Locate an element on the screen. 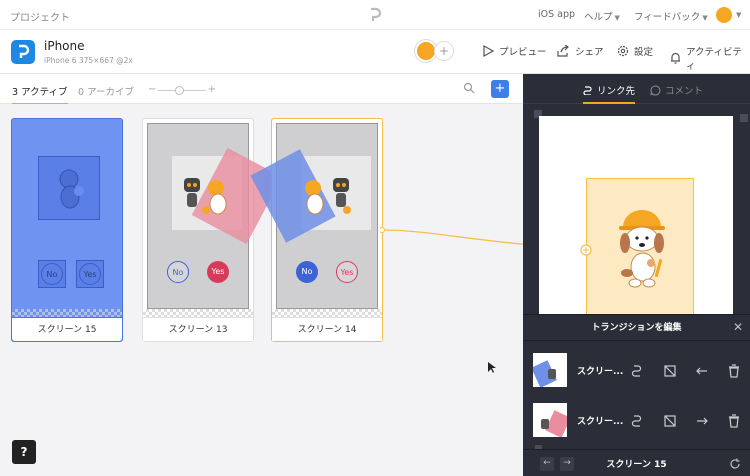 Image resolution: width=750 pixels, height=476 pixels. help-menu: ヘルプ ▼ is located at coordinates (602, 16).